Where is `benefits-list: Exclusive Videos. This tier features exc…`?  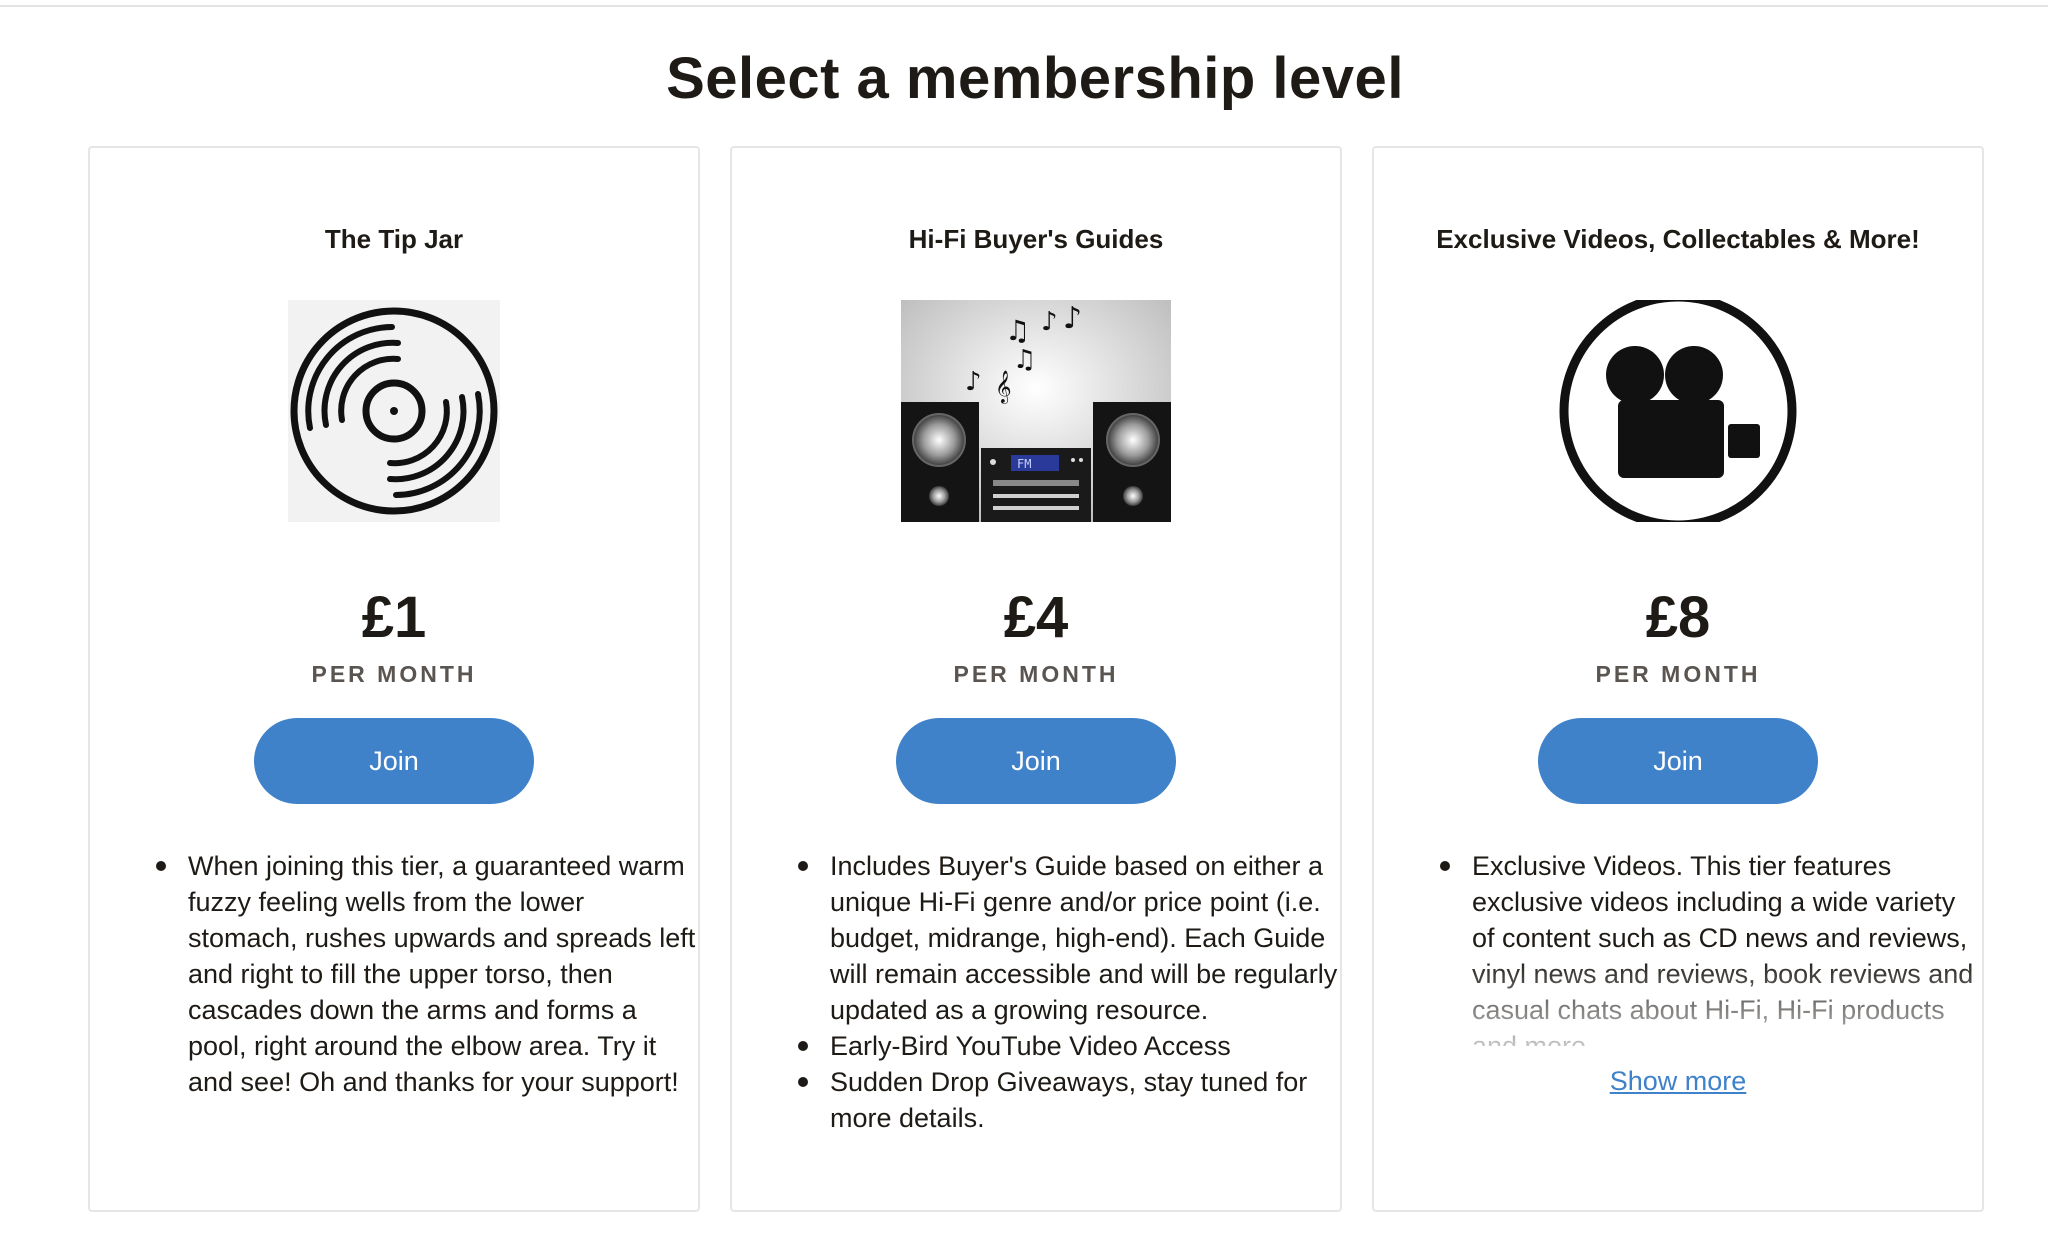 benefits-list: Exclusive Videos. This tier features exc… is located at coordinates (1707, 947).